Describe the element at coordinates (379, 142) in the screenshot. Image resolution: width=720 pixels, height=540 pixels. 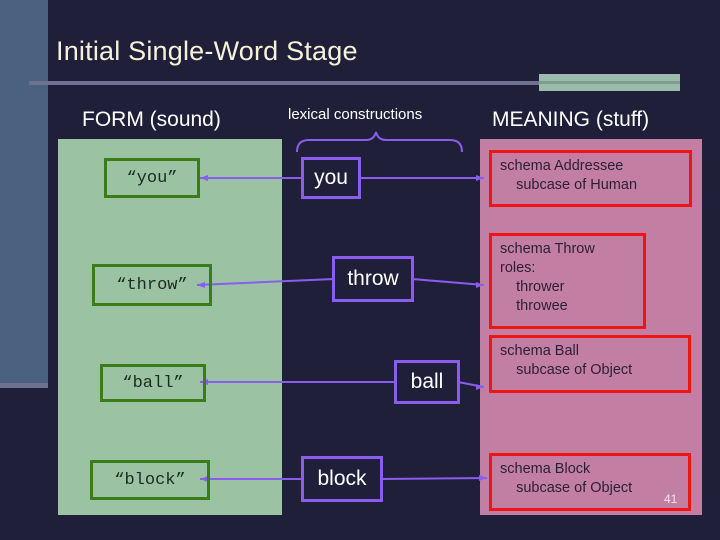
I see `lexical-brace-icon` at that location.